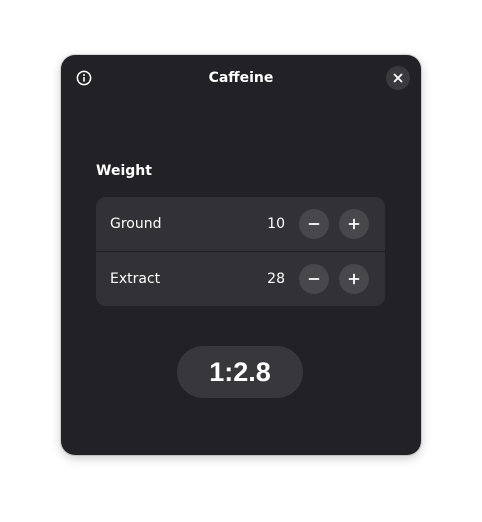 Image resolution: width=482 pixels, height=522 pixels. I want to click on ground-label: Ground, so click(136, 224).